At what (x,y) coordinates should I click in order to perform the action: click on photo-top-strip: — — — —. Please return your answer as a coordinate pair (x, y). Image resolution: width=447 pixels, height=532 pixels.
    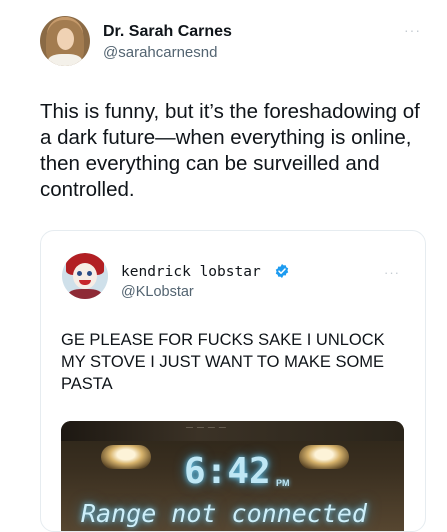
    Looking at the image, I should click on (232, 431).